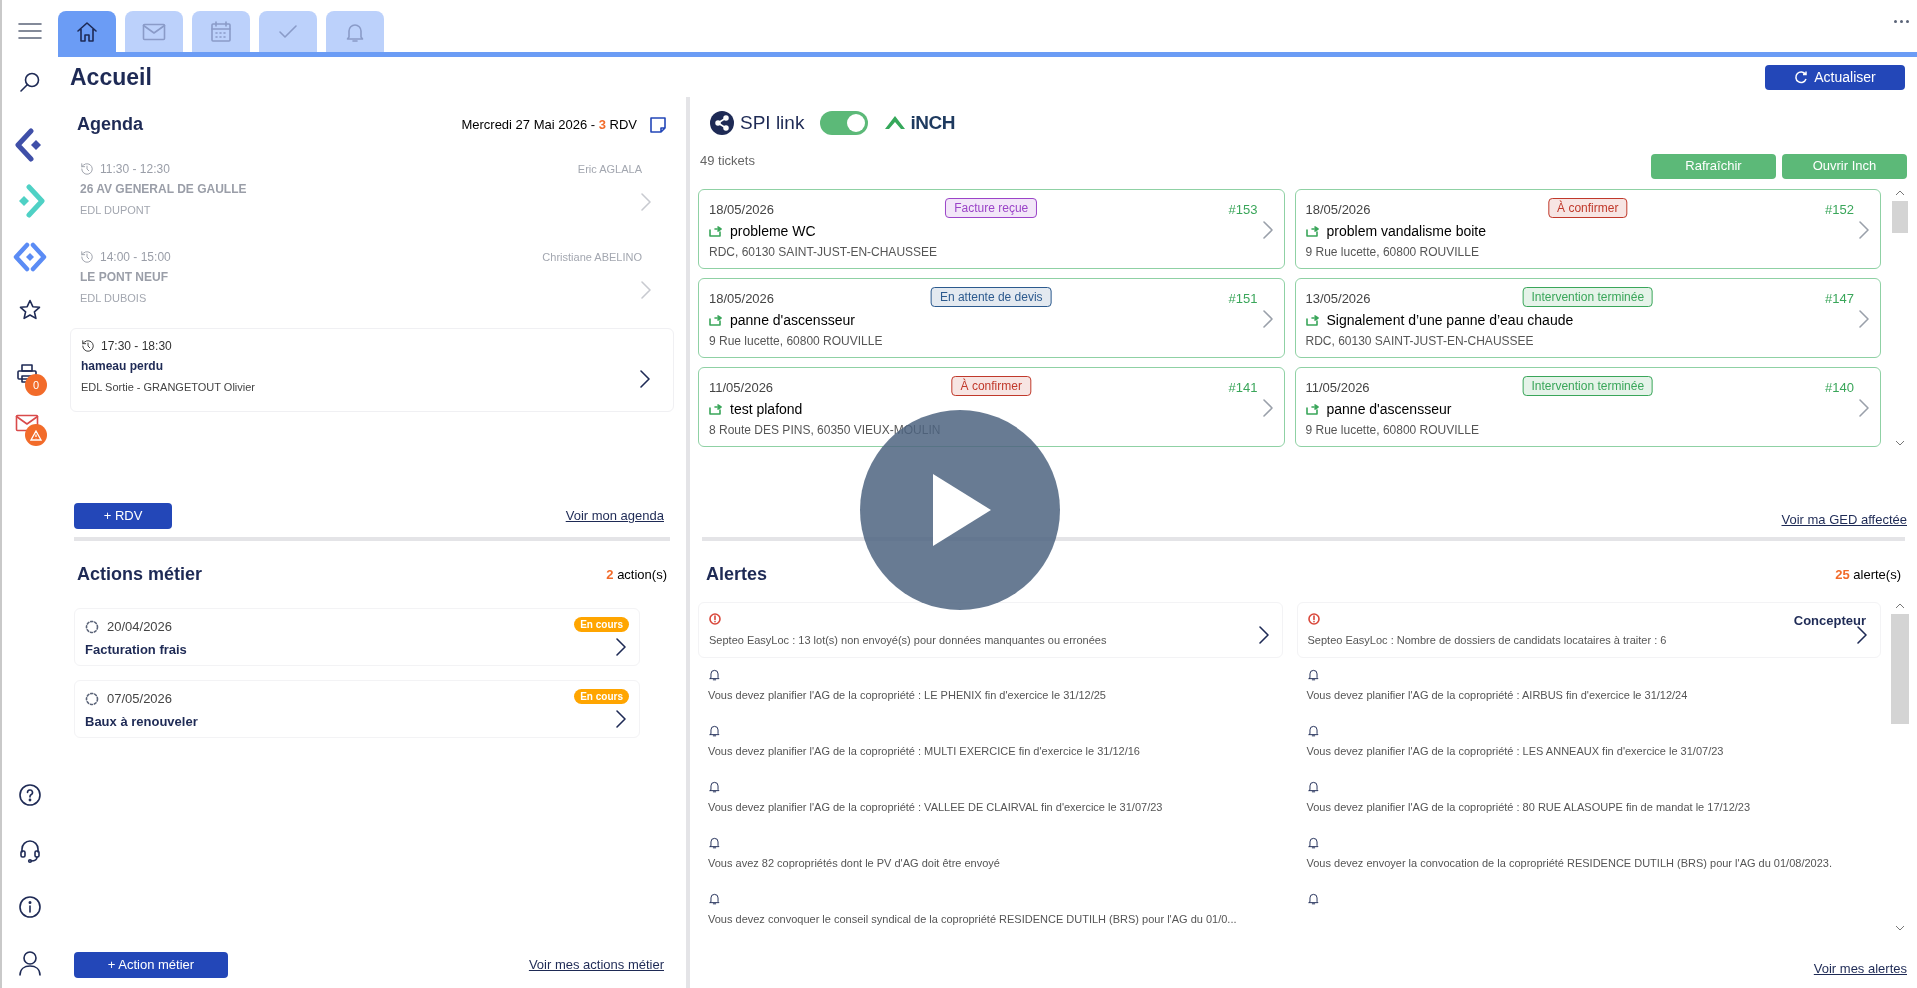 The height and width of the screenshot is (988, 1917). What do you see at coordinates (1515, 751) in the screenshot?
I see `alert-text: Vous devez planifier l'AG de la copropriété : LES ANNEAUX fin d'exercice le 31/07/23` at bounding box center [1515, 751].